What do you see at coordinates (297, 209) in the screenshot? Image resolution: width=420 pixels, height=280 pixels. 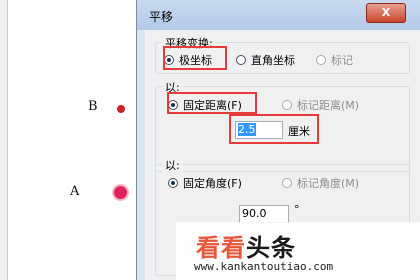 I see `angle-unit: °` at bounding box center [297, 209].